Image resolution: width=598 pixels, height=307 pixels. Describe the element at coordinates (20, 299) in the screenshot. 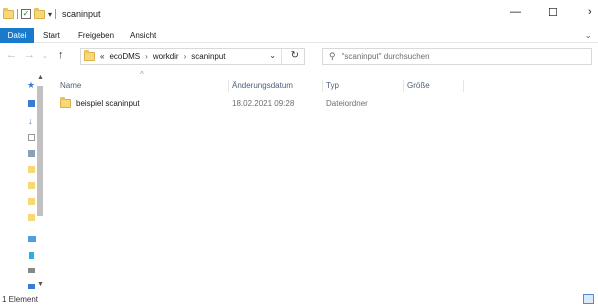

I see `item-count: 1 Element` at that location.